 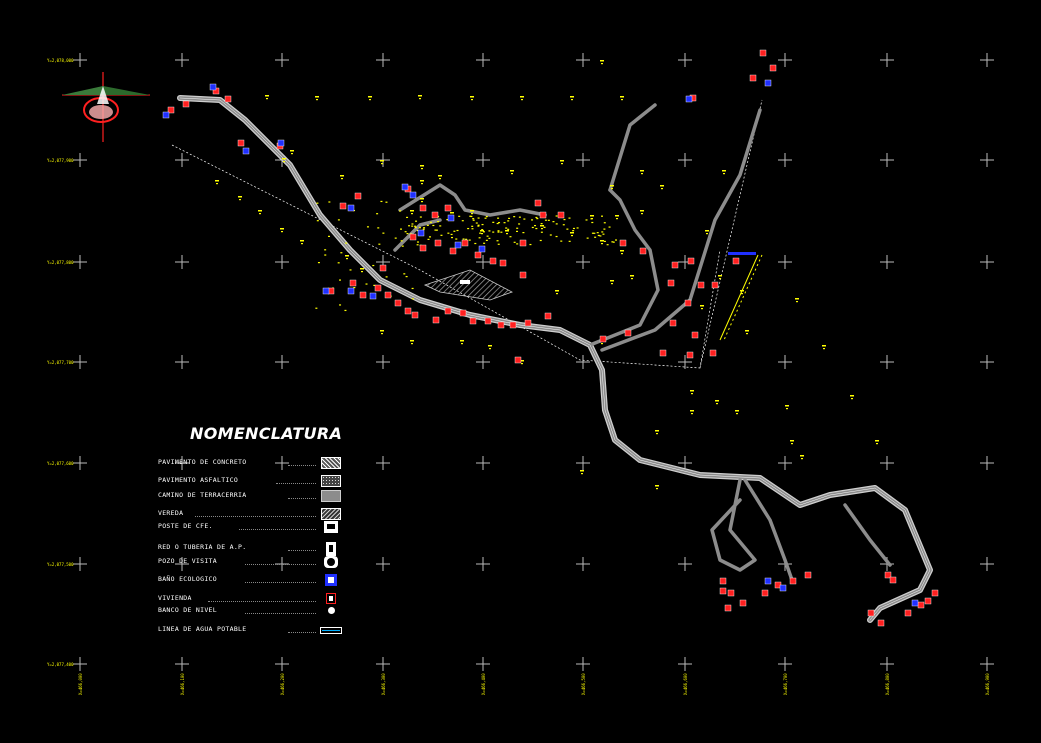 I want to click on y-coordinate-label: Y=2,077,700, so click(x=60, y=362).